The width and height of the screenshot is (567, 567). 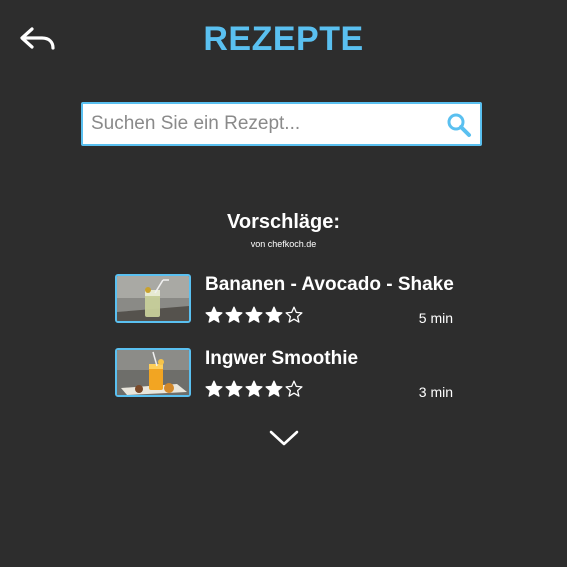 I want to click on search-icon, so click(x=459, y=125).